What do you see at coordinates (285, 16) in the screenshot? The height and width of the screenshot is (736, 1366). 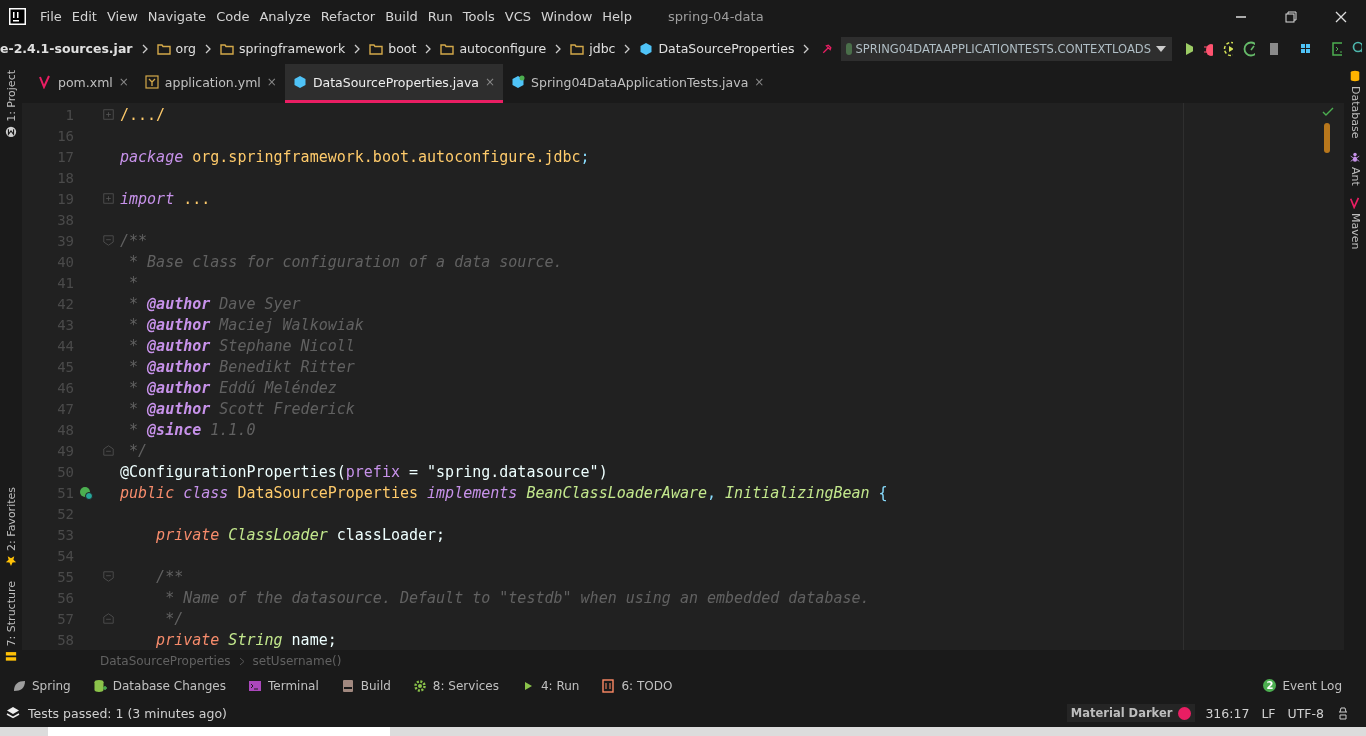 I see `menu-item: Analyze` at bounding box center [285, 16].